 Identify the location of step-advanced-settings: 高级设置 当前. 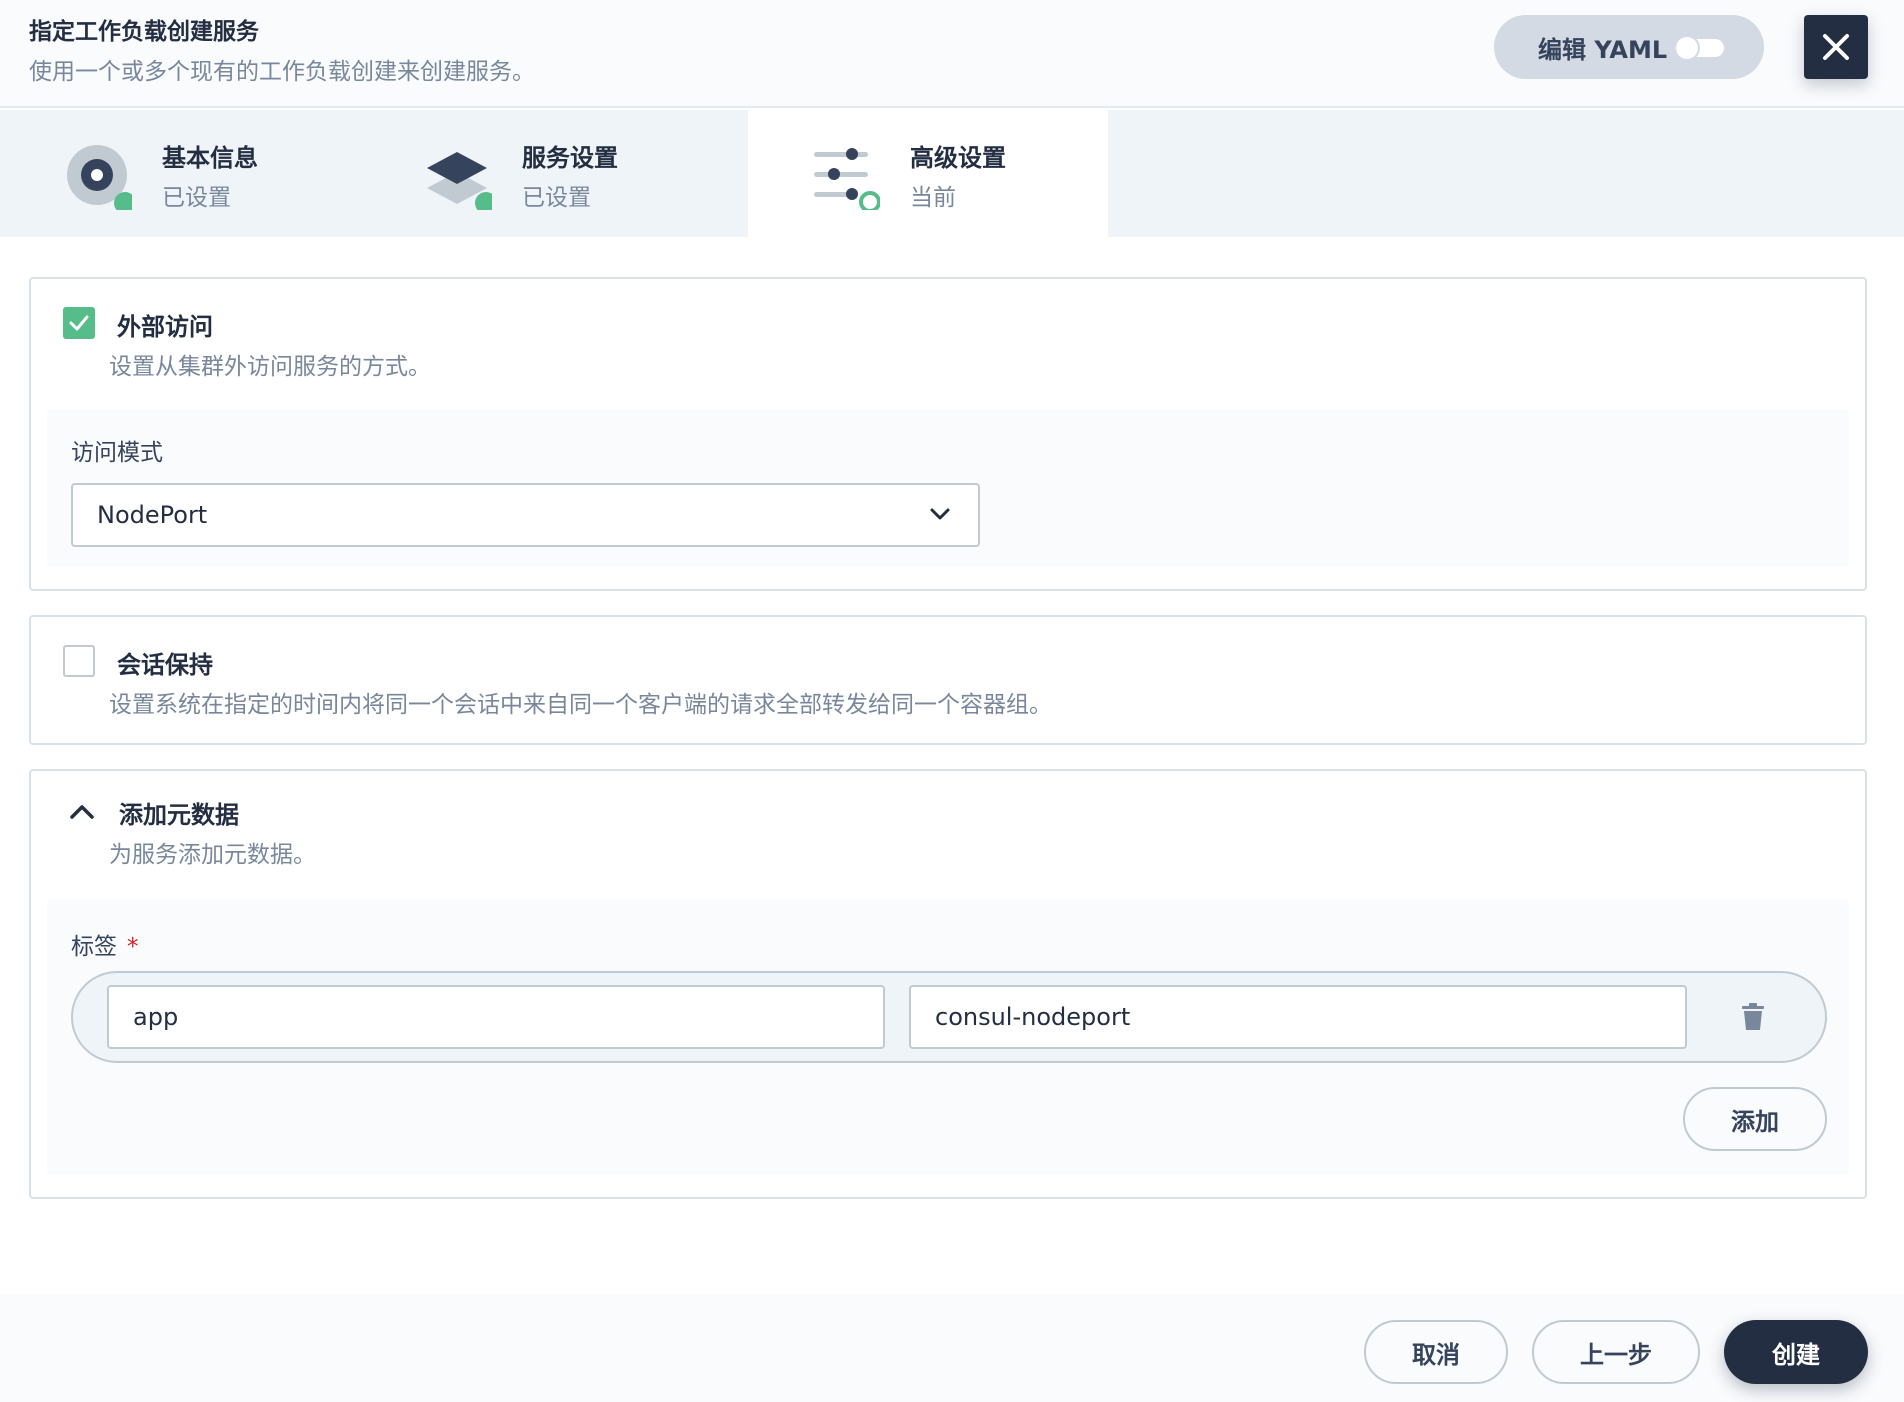
(928, 173).